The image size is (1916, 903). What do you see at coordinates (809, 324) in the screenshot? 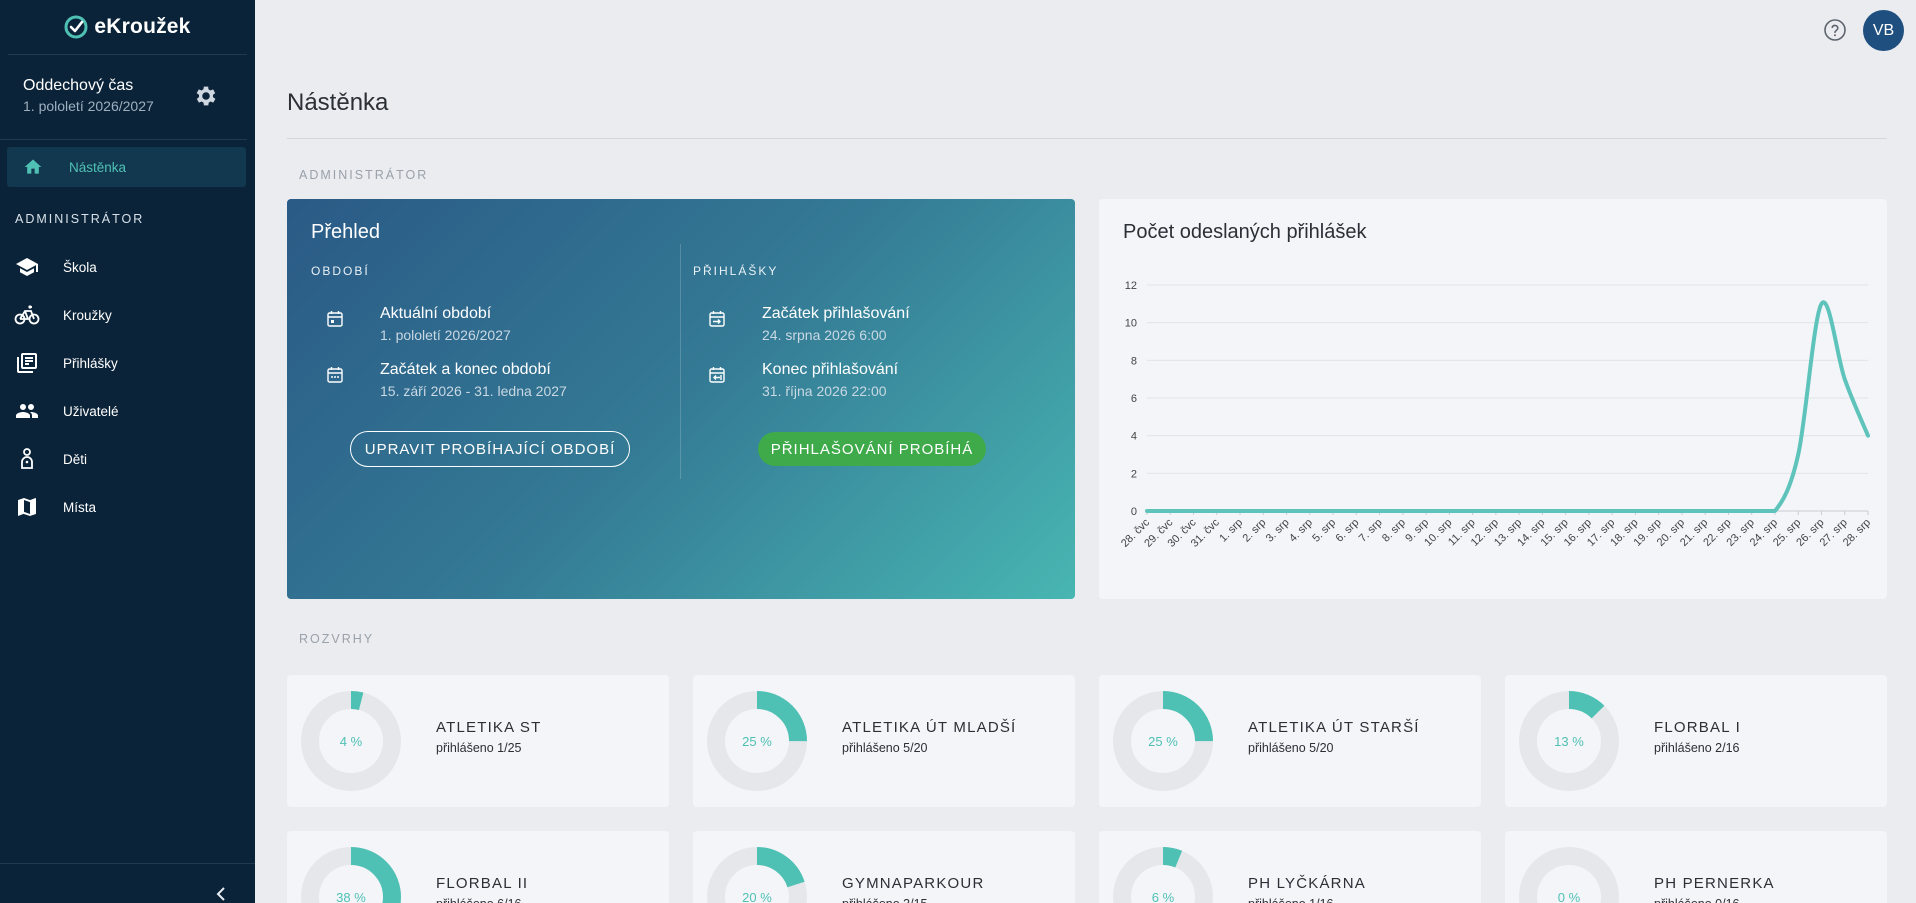
I see `signup-start-info: Začátek přihlašování 24. srpna 2026 6:00` at bounding box center [809, 324].